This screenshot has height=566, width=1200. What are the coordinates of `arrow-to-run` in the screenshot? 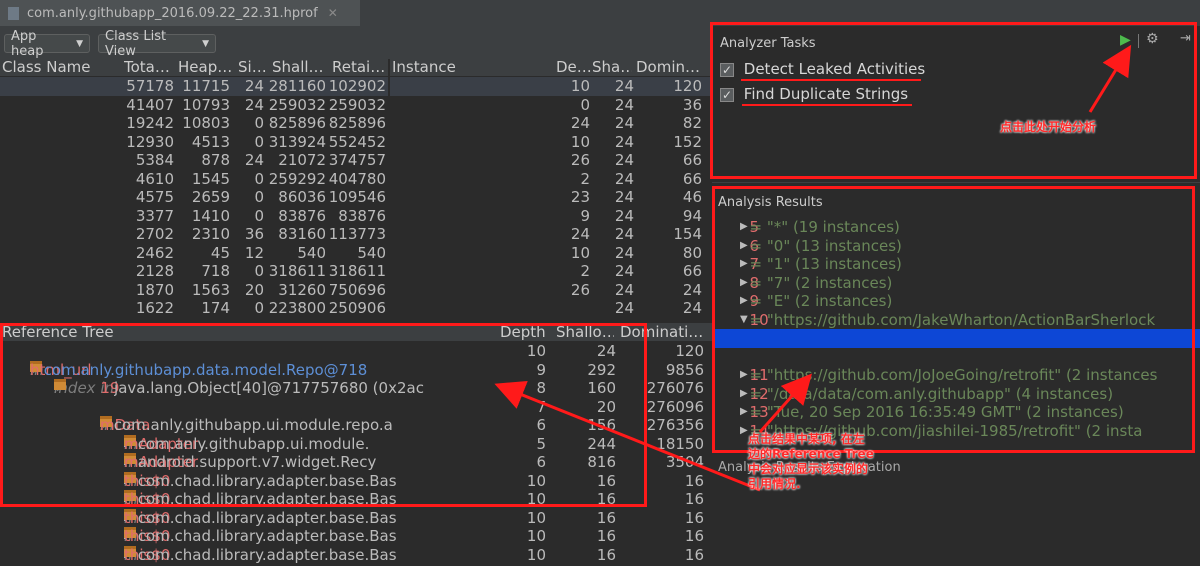 It's located at (1110, 78).